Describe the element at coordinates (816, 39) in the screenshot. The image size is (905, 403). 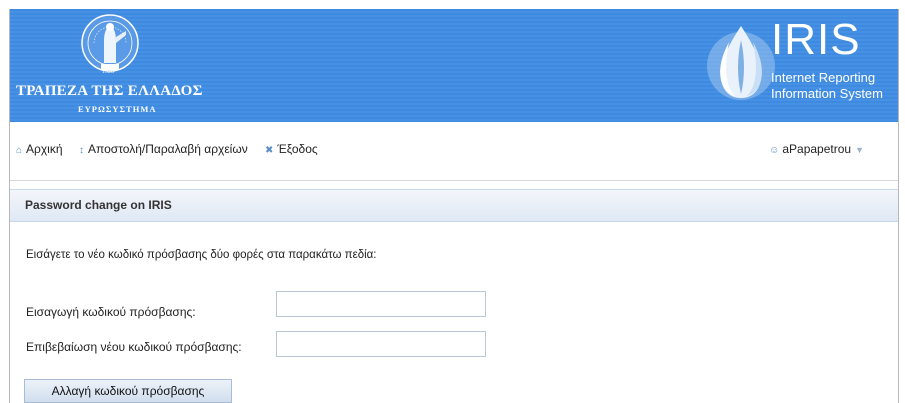
I see `iris-title: IRIS` at that location.